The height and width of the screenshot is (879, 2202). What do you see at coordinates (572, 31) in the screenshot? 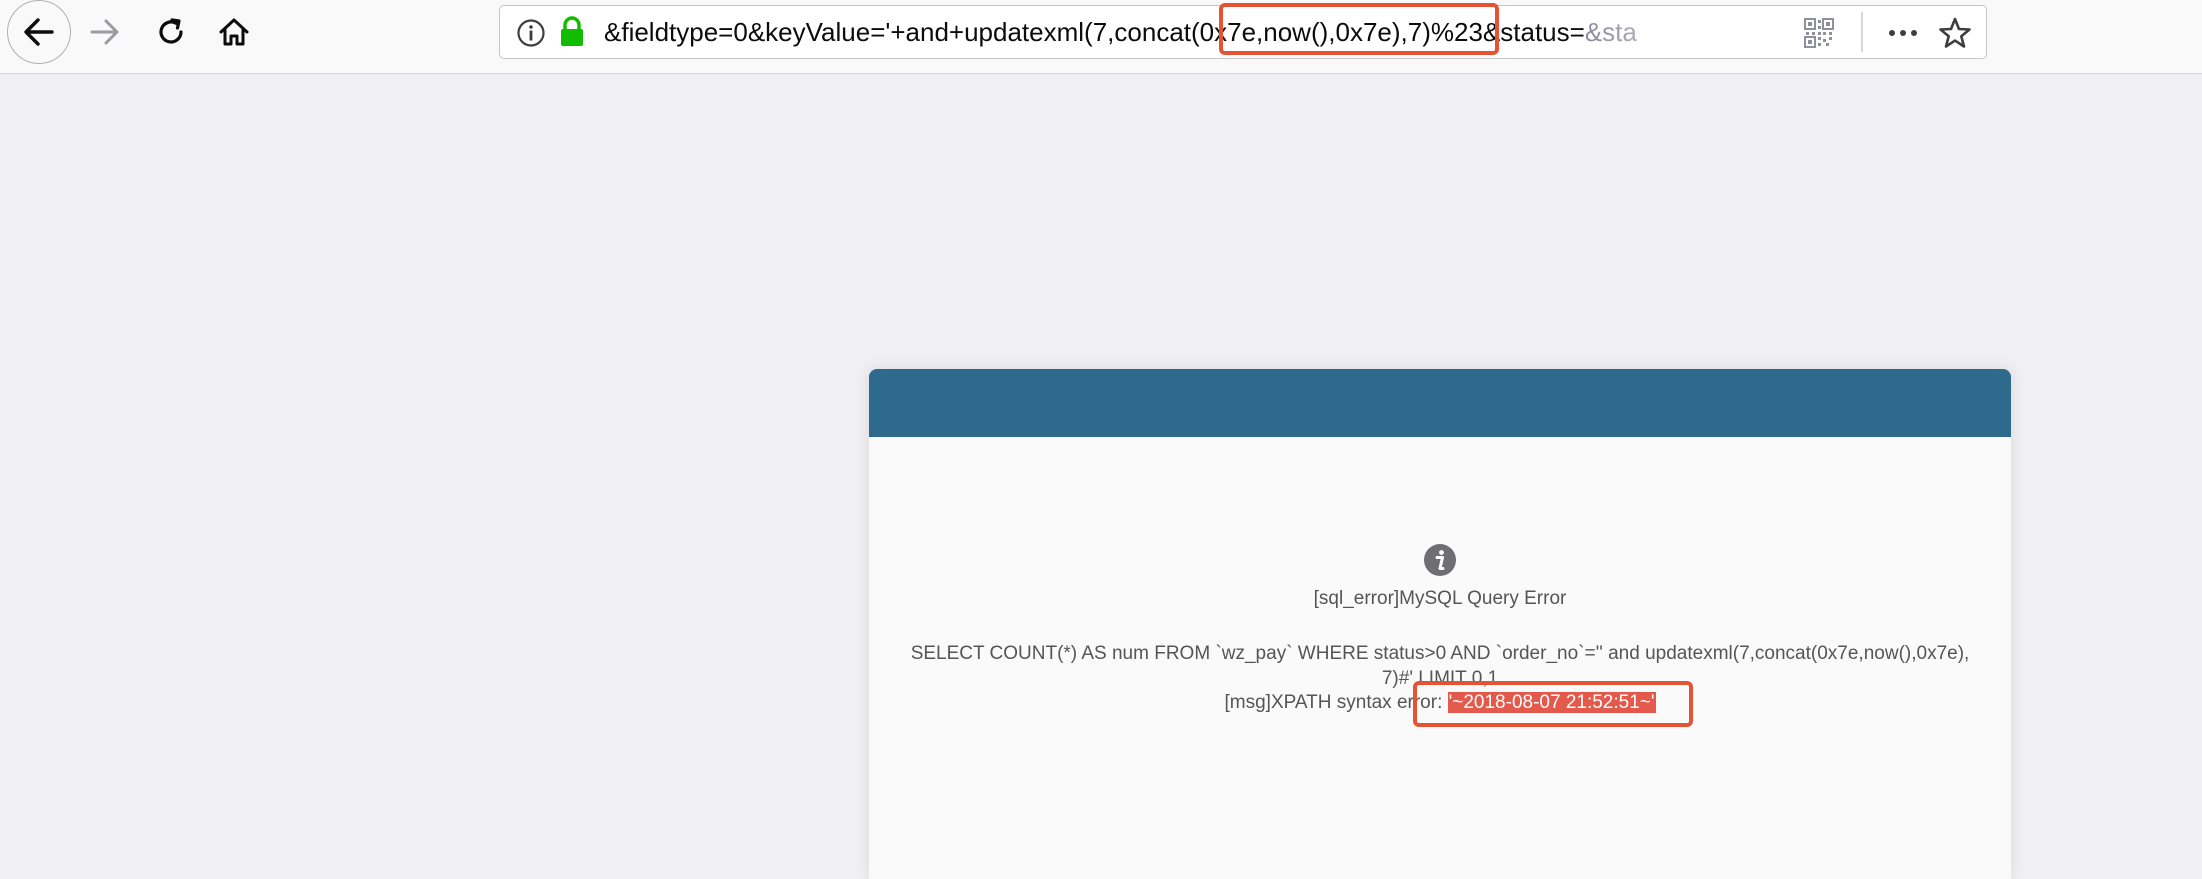
I see `lock-icon` at bounding box center [572, 31].